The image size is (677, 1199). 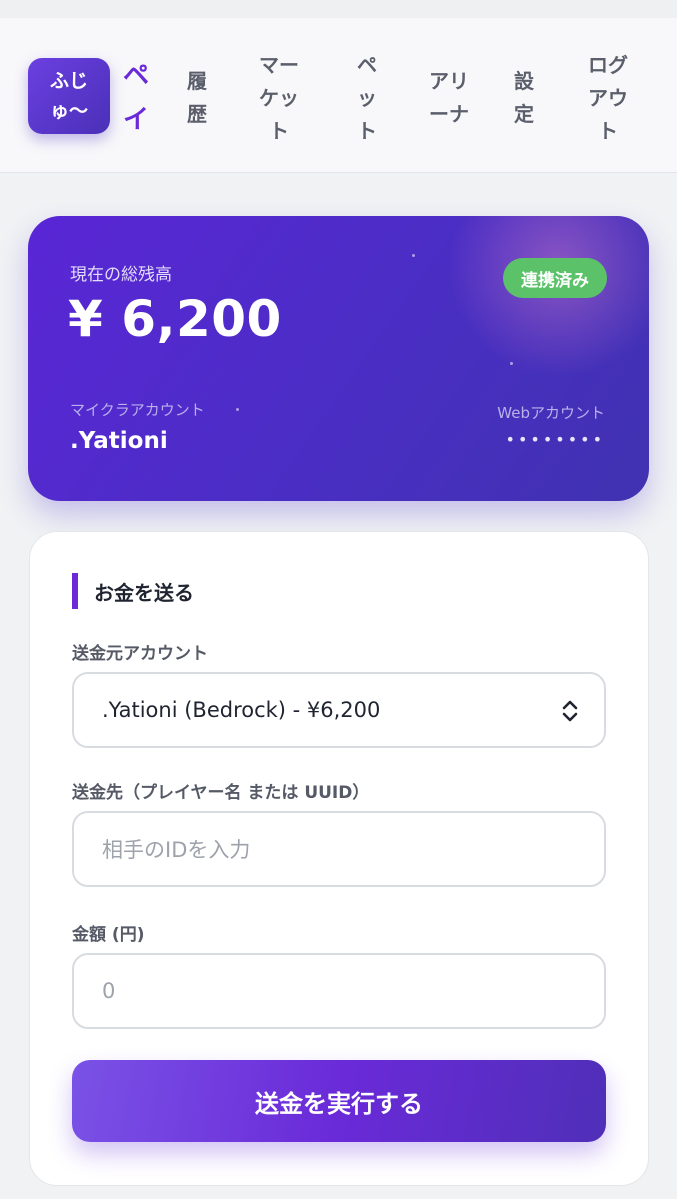 I want to click on from-account-label: 送金元アカウント, so click(x=140, y=654).